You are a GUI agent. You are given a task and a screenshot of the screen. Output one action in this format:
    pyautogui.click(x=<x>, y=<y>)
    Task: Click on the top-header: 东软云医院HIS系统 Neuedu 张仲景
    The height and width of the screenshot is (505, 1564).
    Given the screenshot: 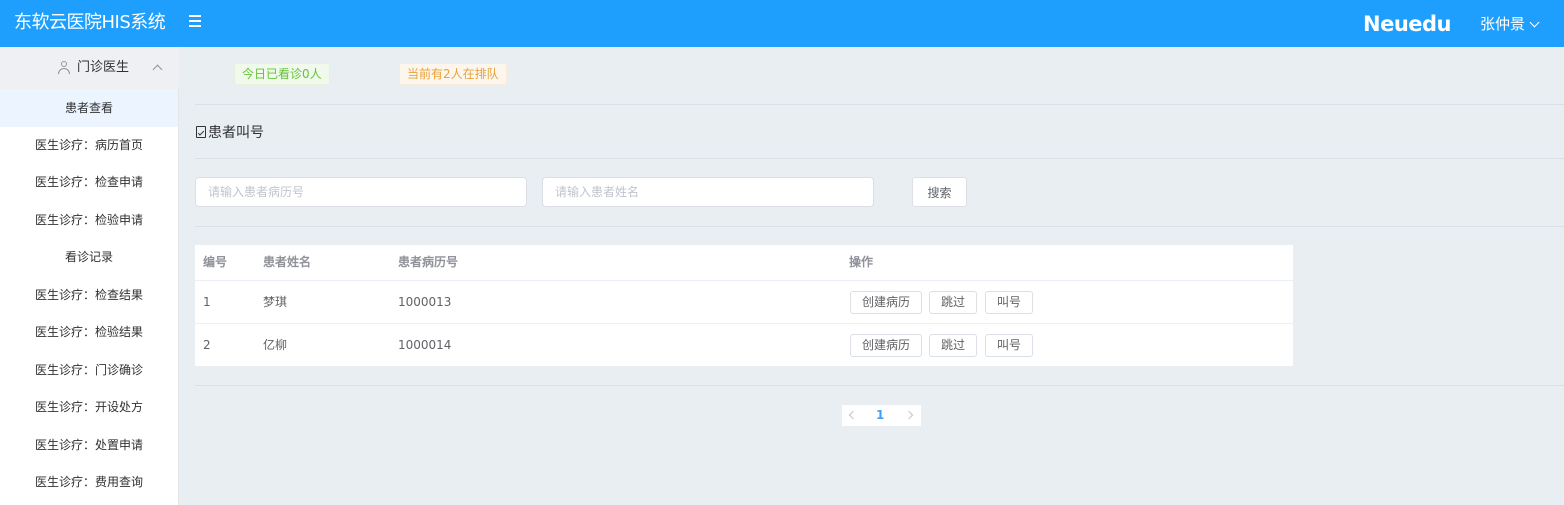 What is the action you would take?
    pyautogui.click(x=782, y=23)
    